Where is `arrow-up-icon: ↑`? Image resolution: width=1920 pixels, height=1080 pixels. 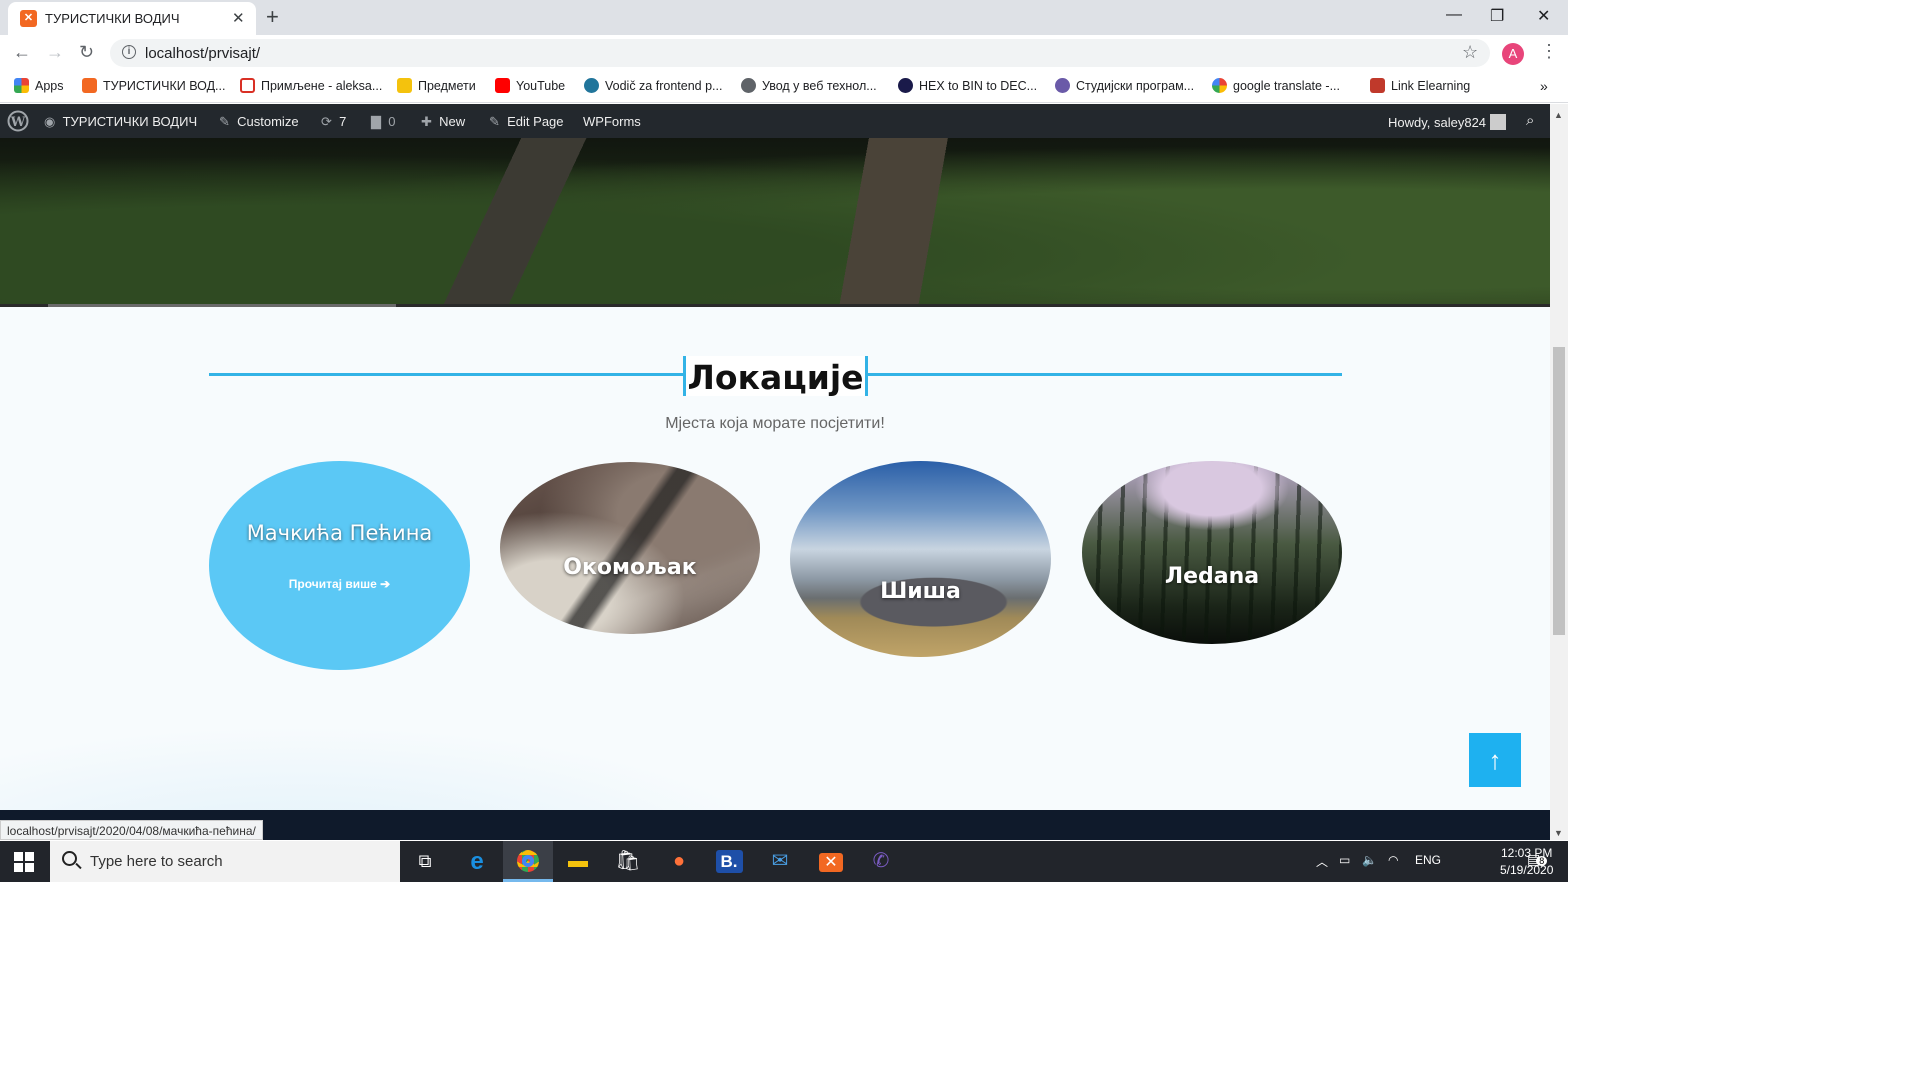
arrow-up-icon: ↑ is located at coordinates (1495, 760).